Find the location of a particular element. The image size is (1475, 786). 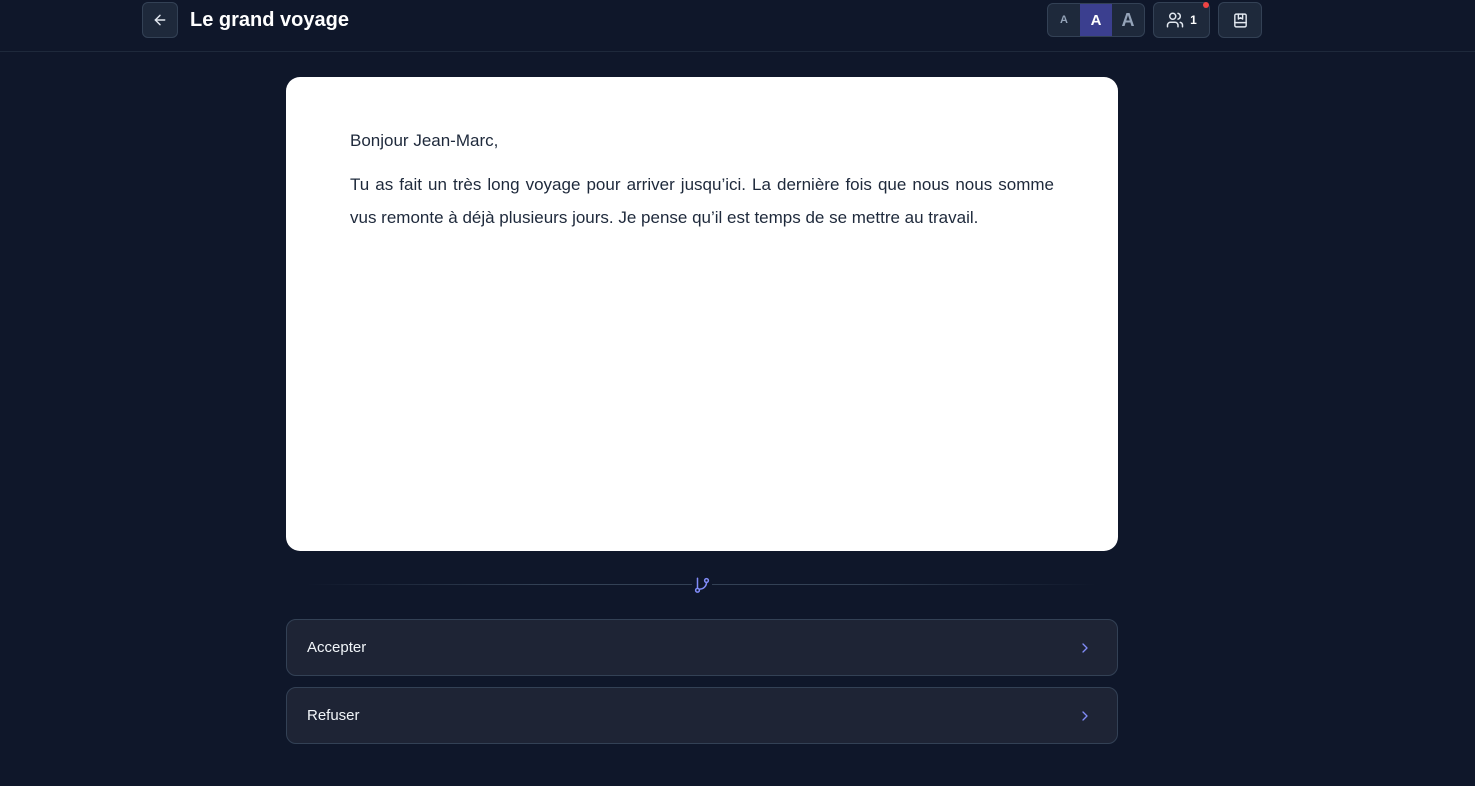

players-button: 1 is located at coordinates (1181, 20).